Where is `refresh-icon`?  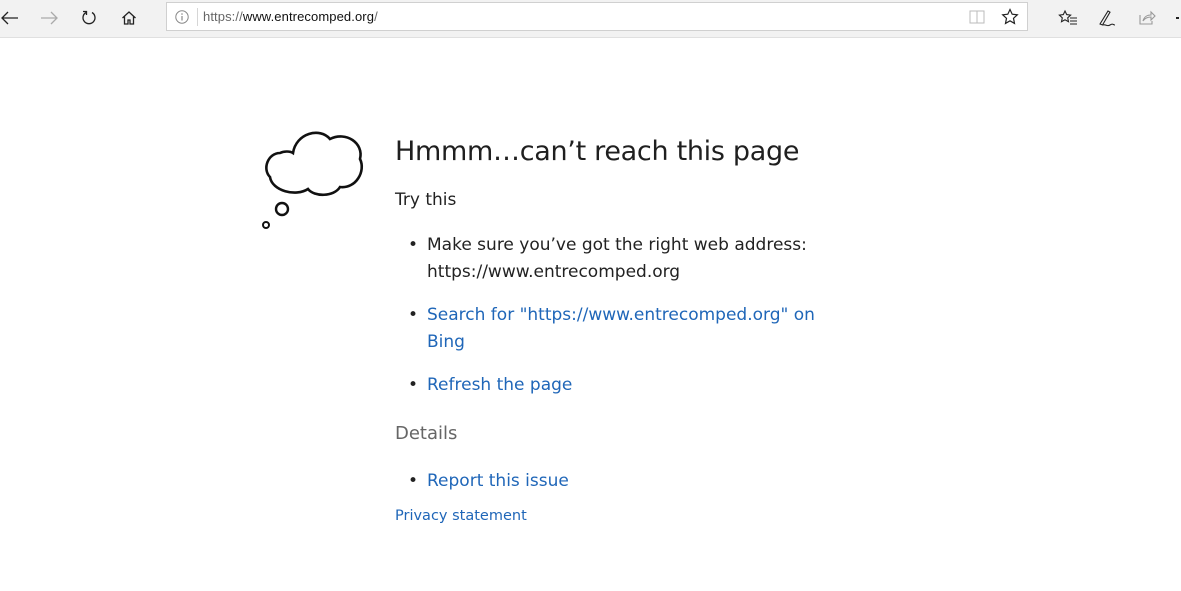 refresh-icon is located at coordinates (89, 17).